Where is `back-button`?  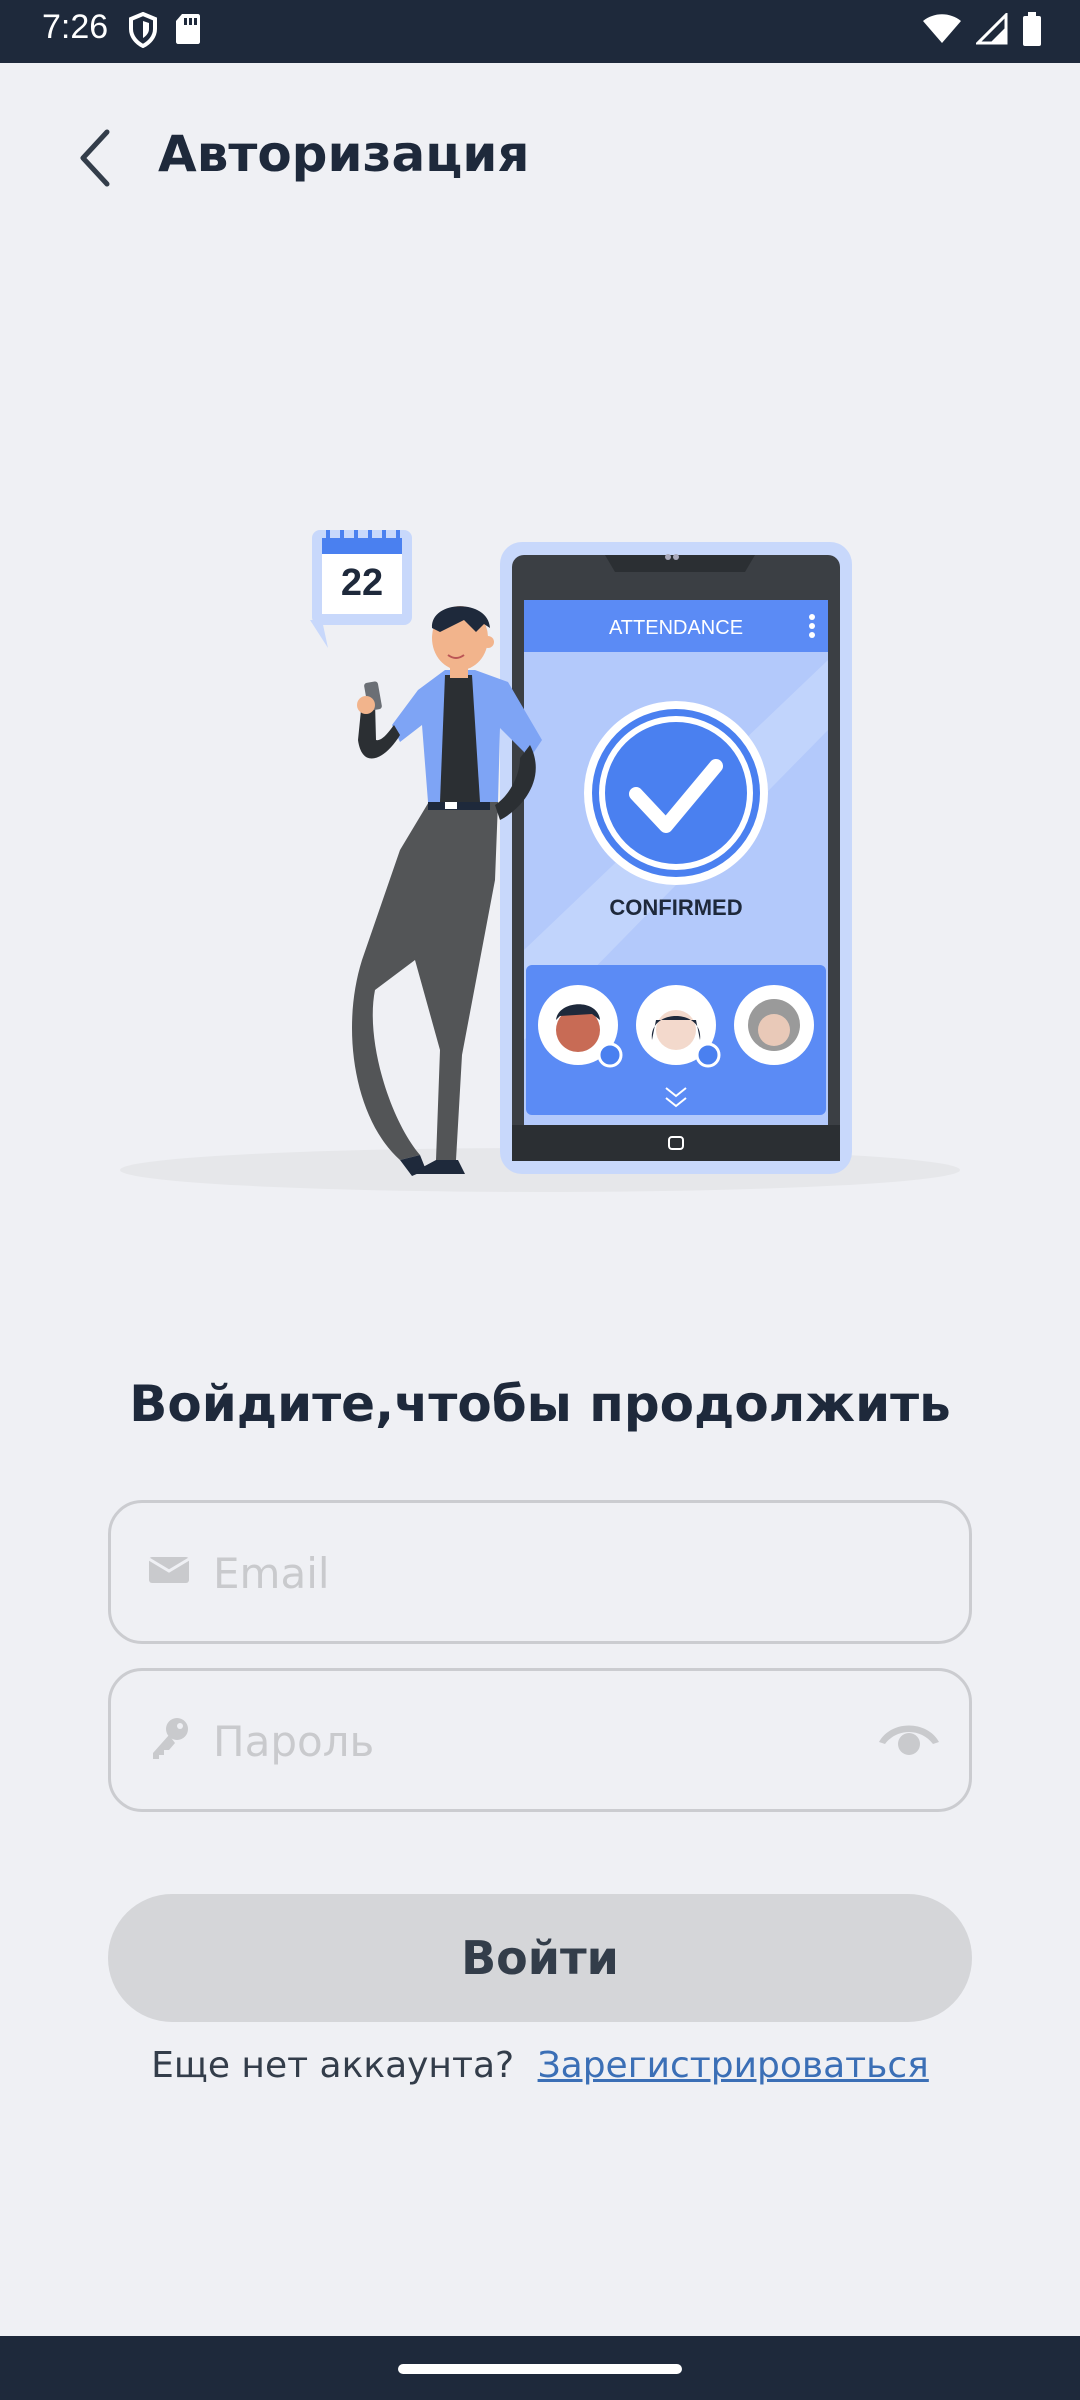
back-button is located at coordinates (95, 158).